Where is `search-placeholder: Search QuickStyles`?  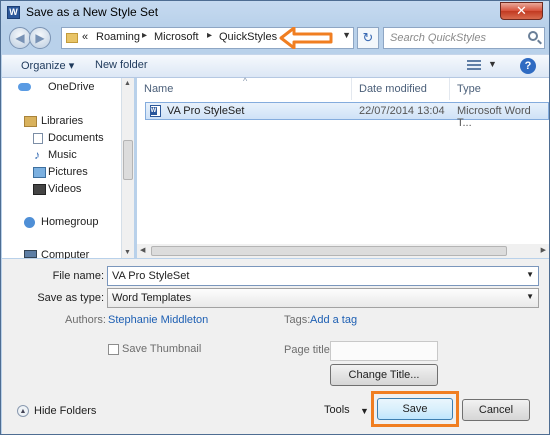
search-placeholder: Search QuickStyles is located at coordinates (438, 38).